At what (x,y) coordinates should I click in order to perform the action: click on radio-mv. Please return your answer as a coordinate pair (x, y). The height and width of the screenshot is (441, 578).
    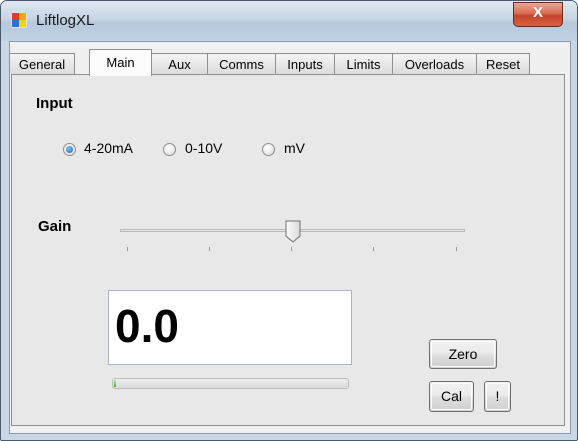
    Looking at the image, I should click on (268, 149).